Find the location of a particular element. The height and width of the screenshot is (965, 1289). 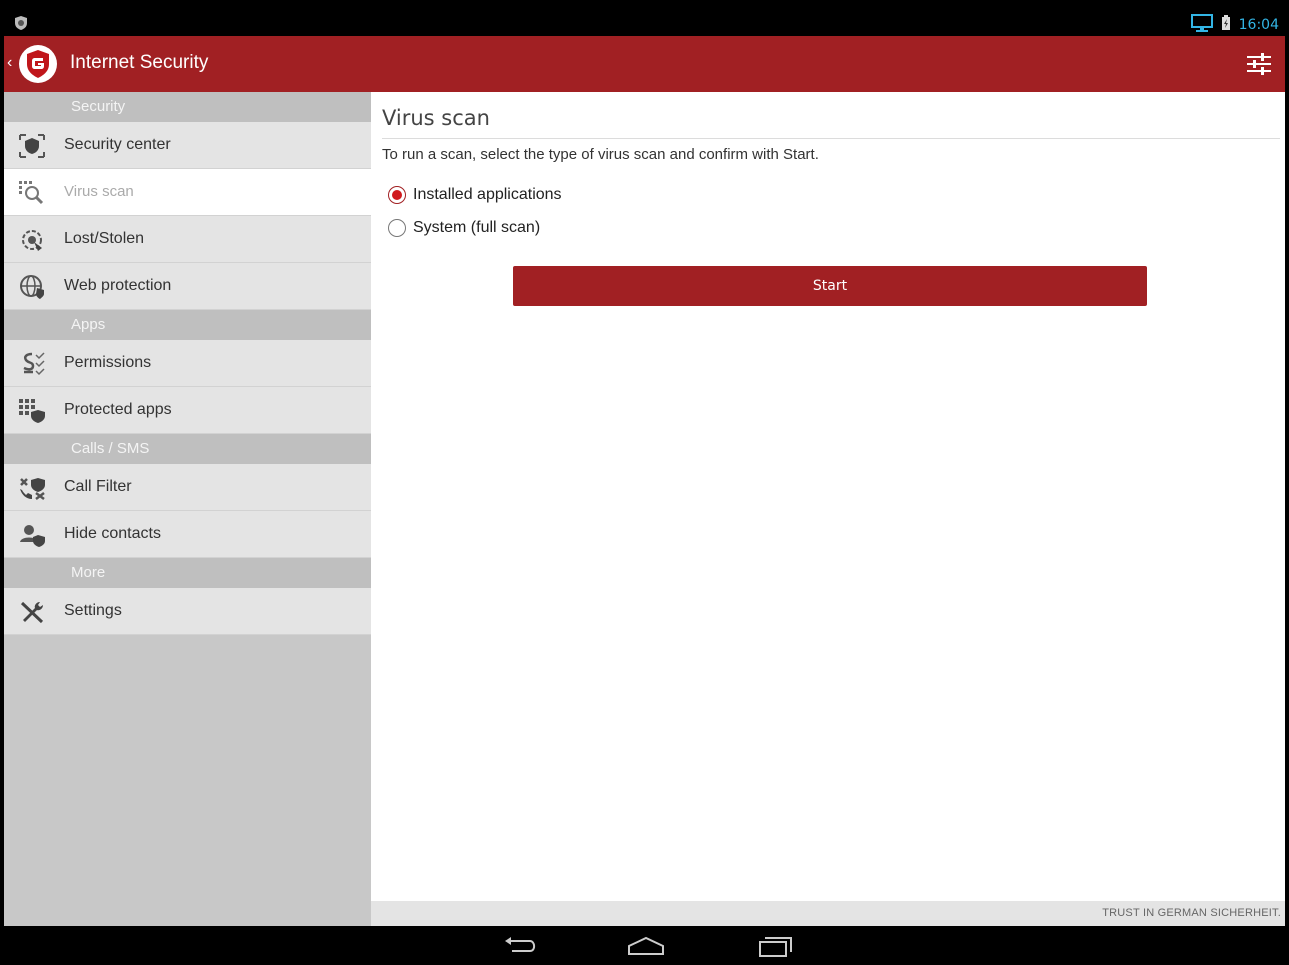

sidebar-item-protected-apps: Protected apps is located at coordinates (187, 410).